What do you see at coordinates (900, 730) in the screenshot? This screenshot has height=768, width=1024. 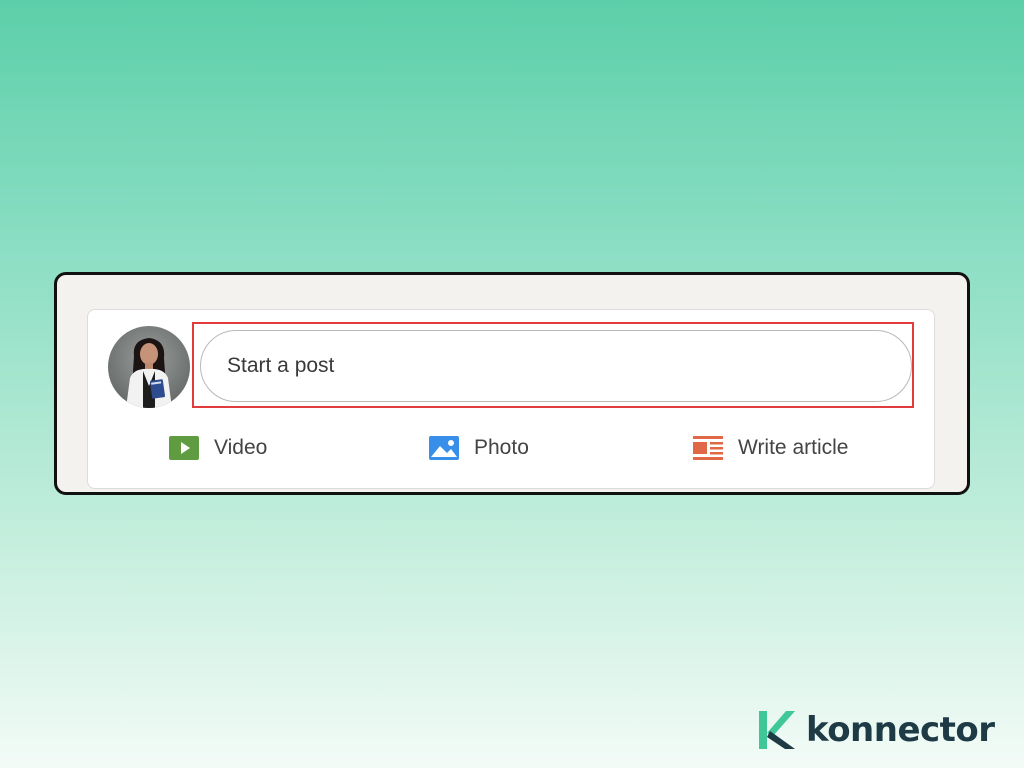 I see `brand-wordmark: konnector` at bounding box center [900, 730].